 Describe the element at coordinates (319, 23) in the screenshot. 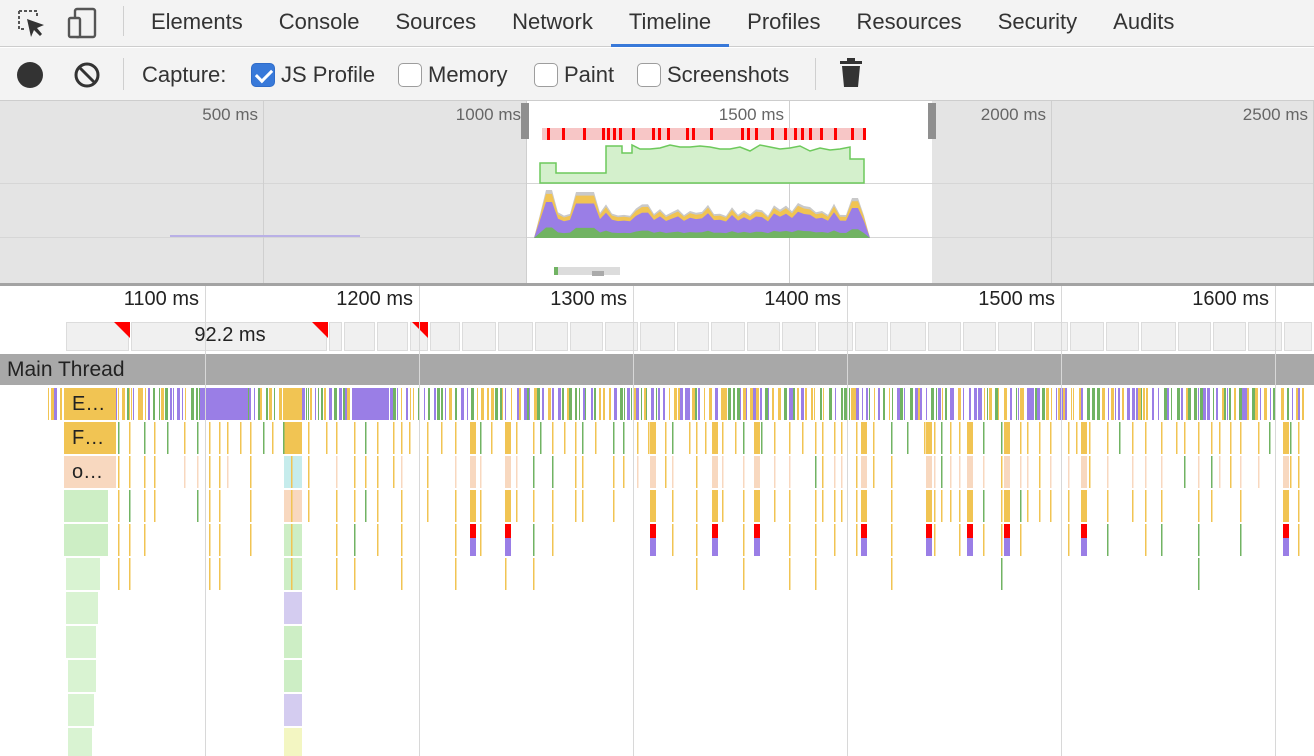

I see `tab-console: Console` at that location.